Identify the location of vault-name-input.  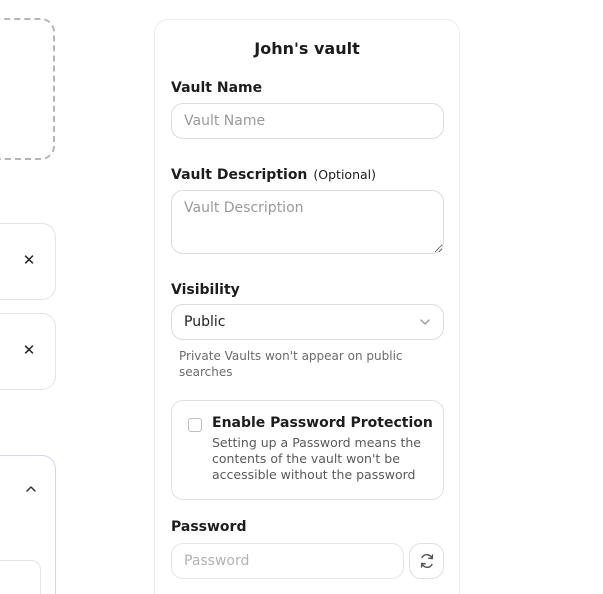
(307, 121).